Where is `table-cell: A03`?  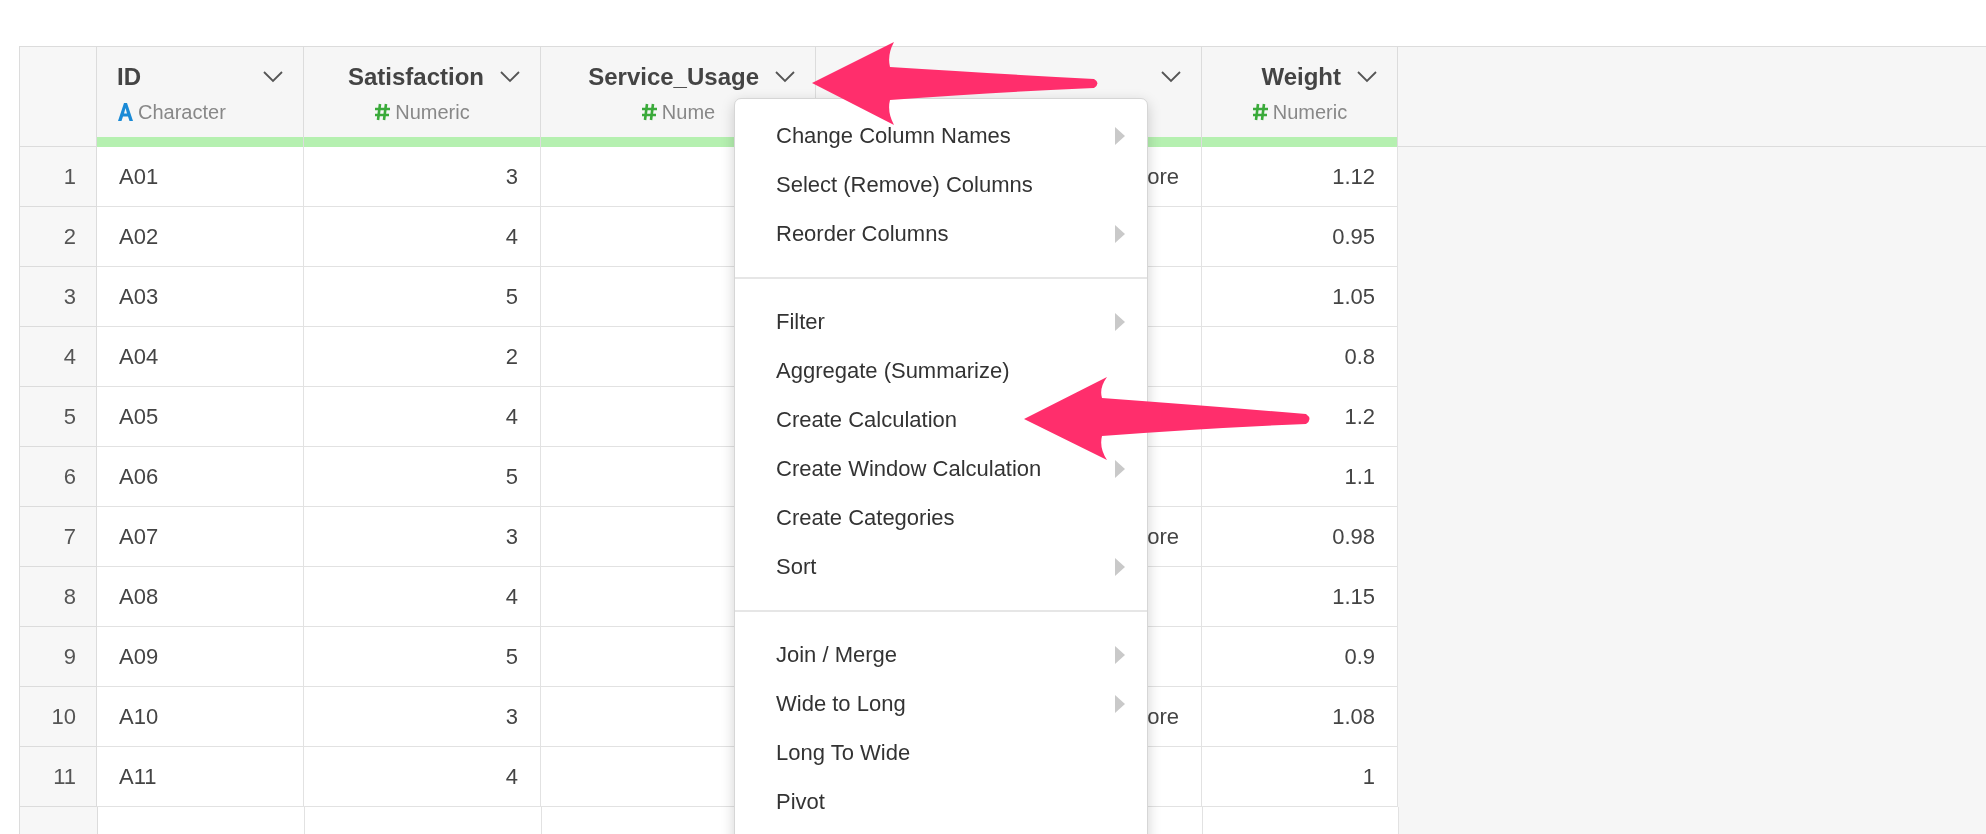
table-cell: A03 is located at coordinates (200, 297).